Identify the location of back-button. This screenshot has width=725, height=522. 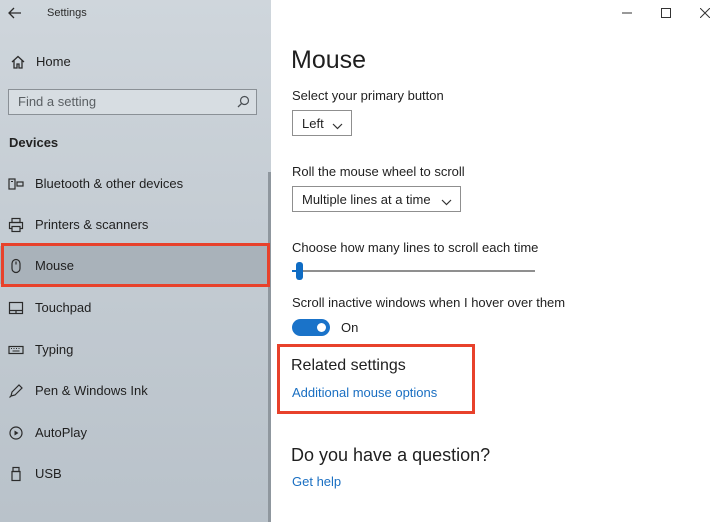
(15, 13).